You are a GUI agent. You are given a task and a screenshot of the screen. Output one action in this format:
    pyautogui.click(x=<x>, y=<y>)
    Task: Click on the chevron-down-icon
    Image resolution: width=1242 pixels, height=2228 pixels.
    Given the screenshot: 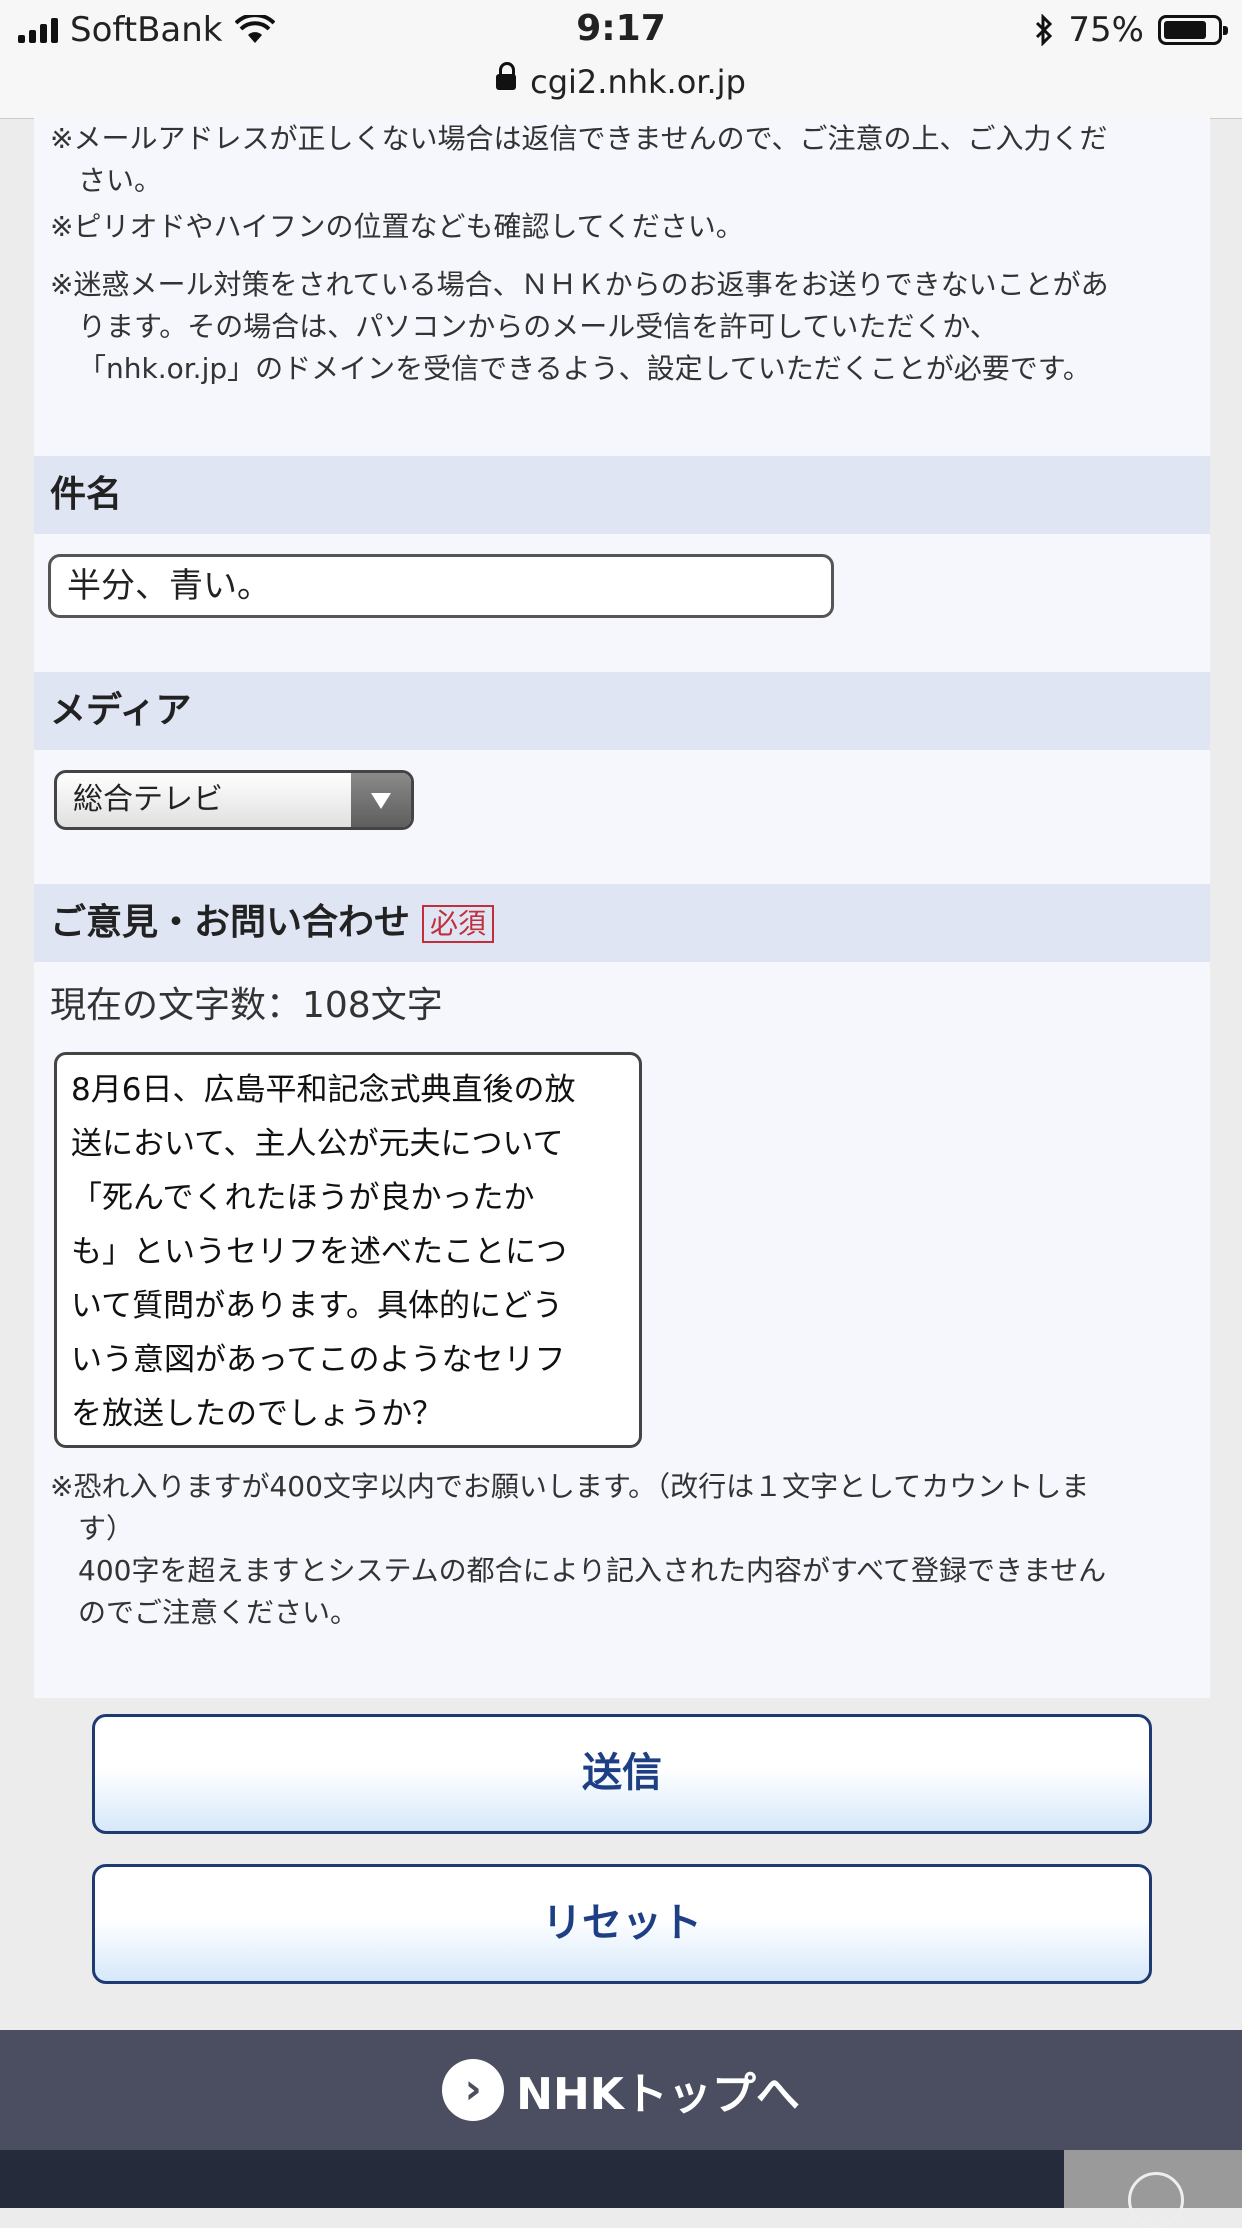 What is the action you would take?
    pyautogui.click(x=381, y=800)
    